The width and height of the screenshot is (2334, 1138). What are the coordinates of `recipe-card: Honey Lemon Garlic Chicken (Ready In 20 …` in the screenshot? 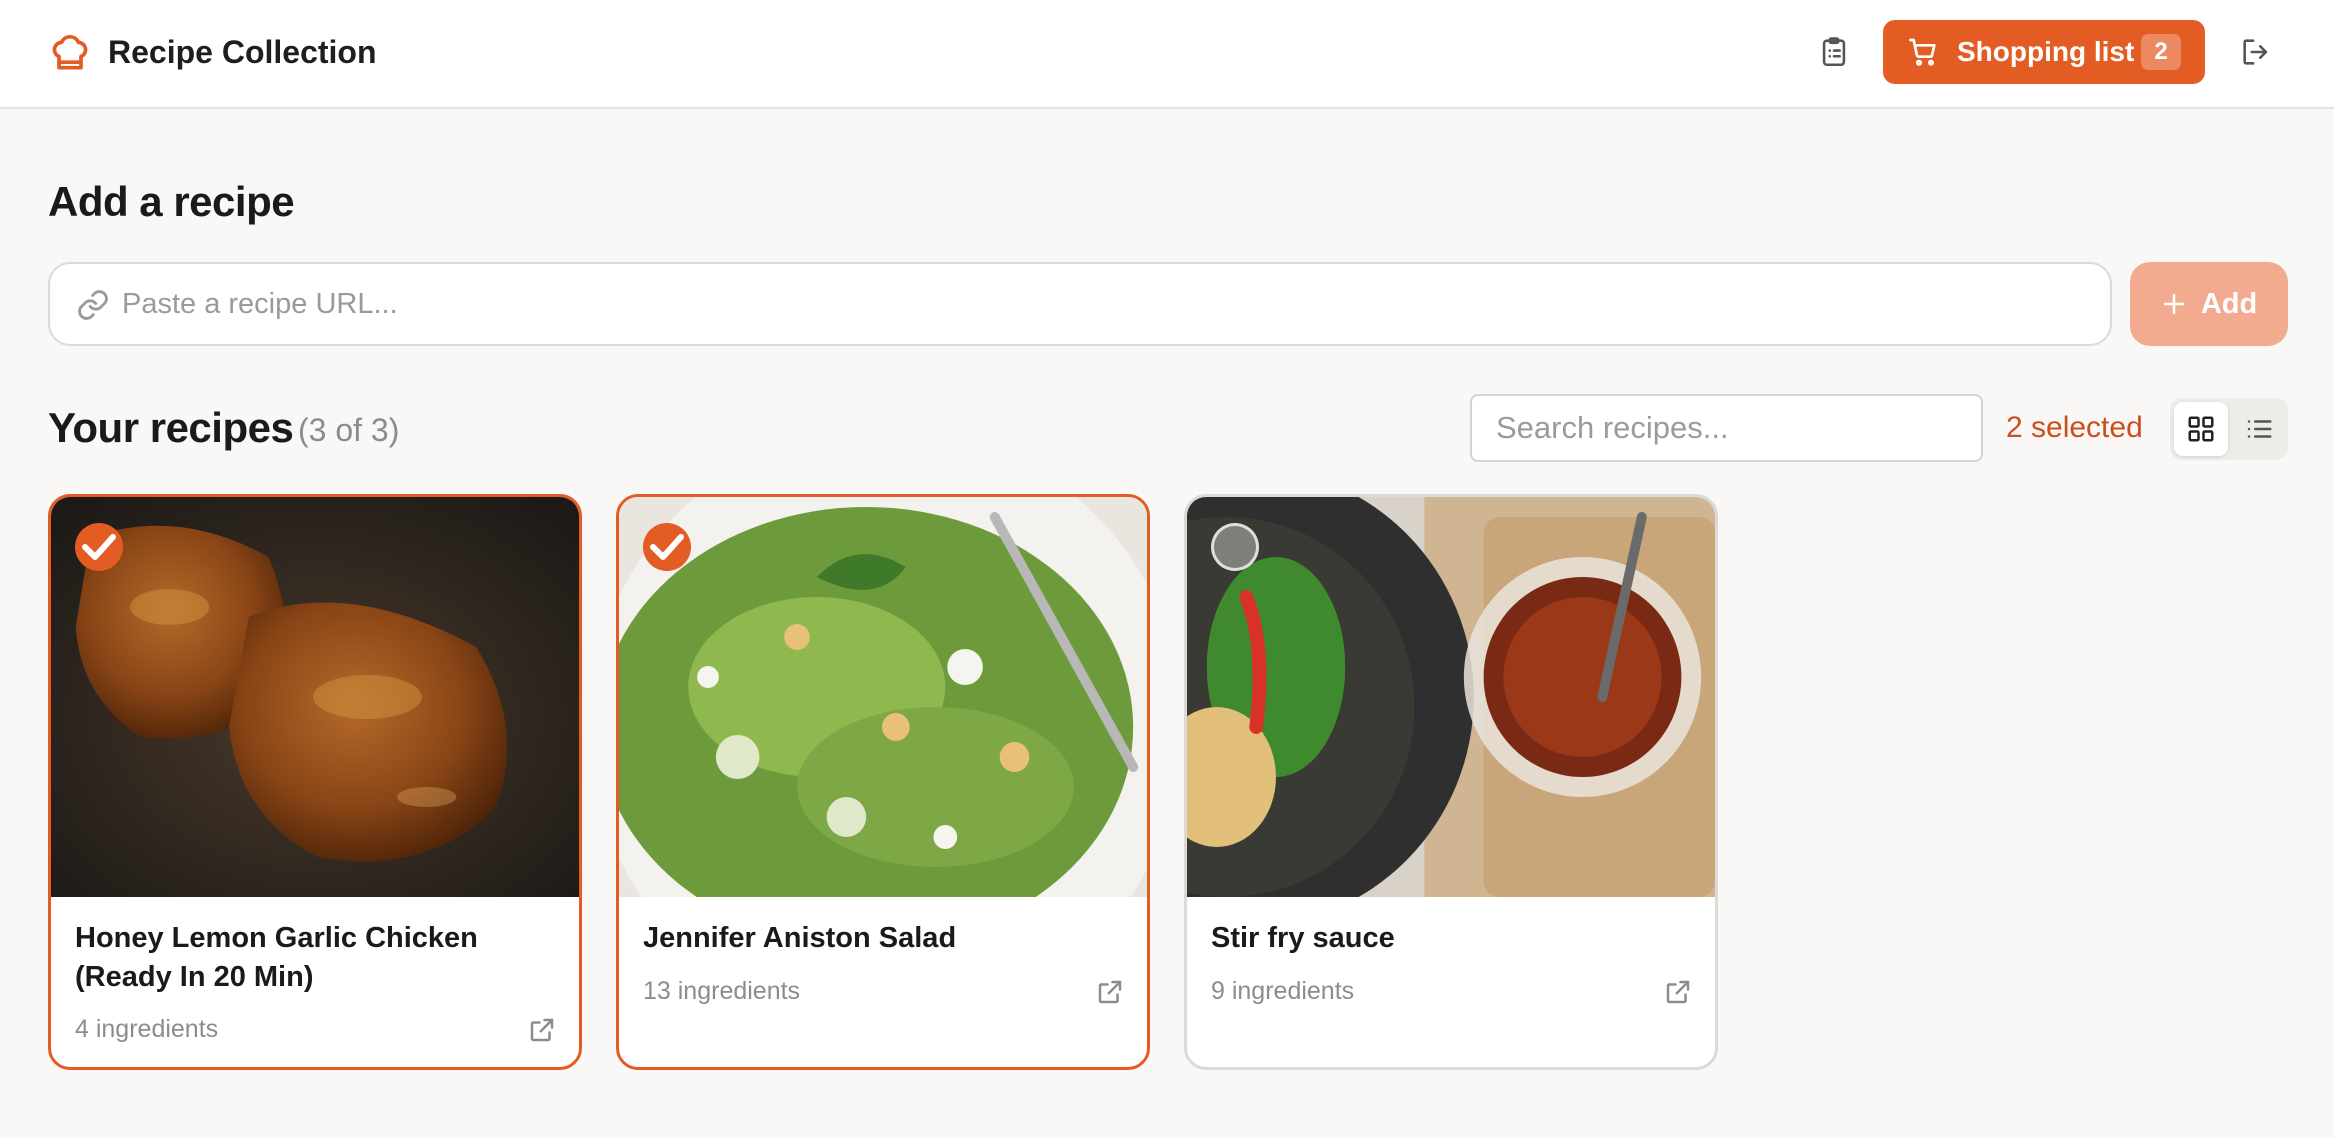 It's located at (315, 782).